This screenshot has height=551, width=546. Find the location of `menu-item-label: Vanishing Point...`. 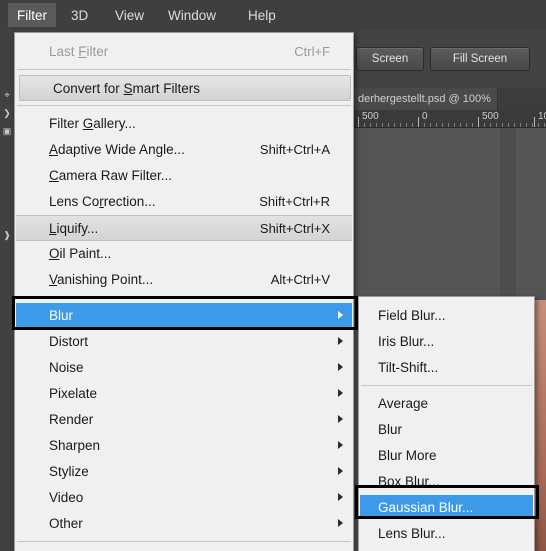

menu-item-label: Vanishing Point... is located at coordinates (101, 279).